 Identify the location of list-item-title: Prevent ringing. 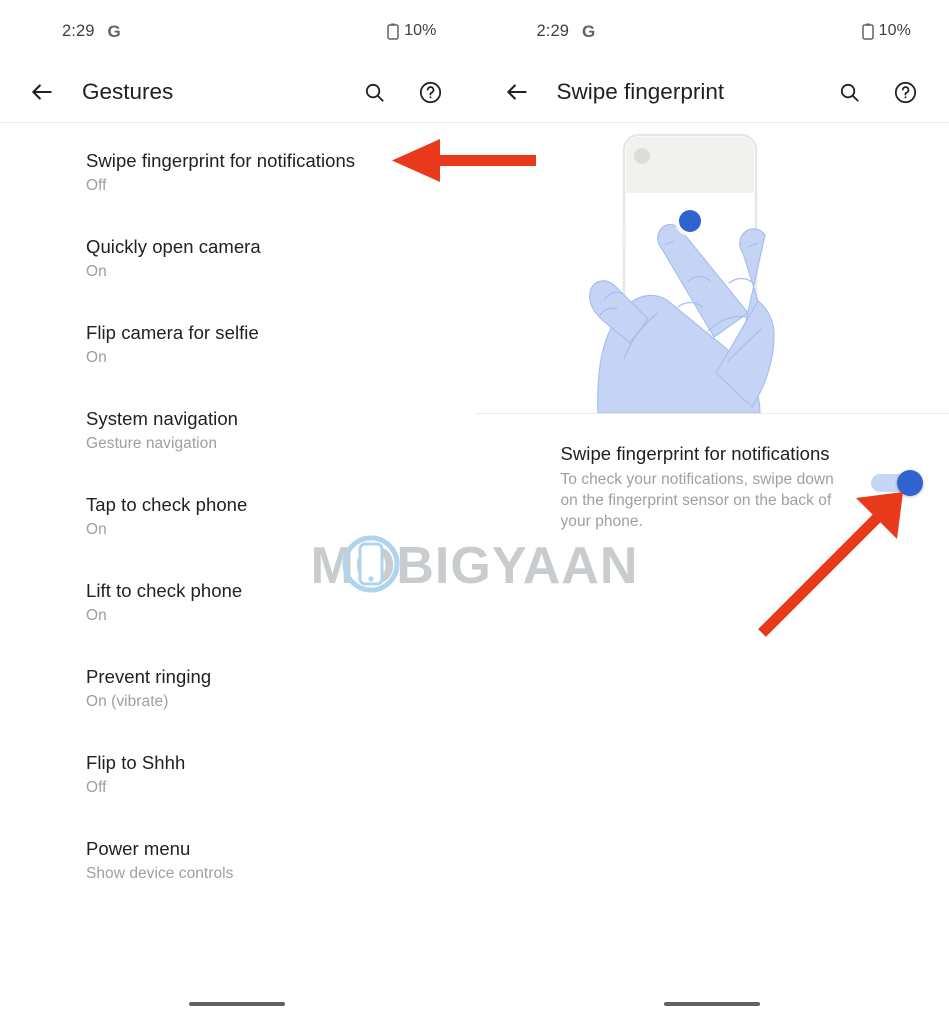
(149, 676).